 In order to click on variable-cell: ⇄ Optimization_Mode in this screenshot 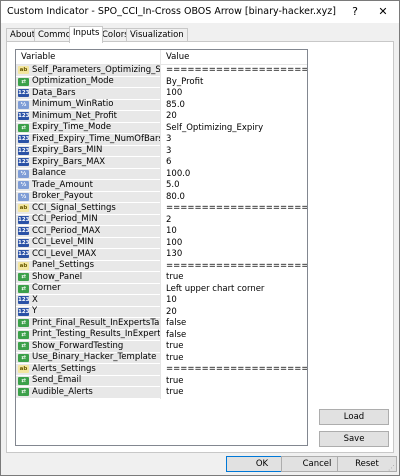, I will do `click(88, 82)`.